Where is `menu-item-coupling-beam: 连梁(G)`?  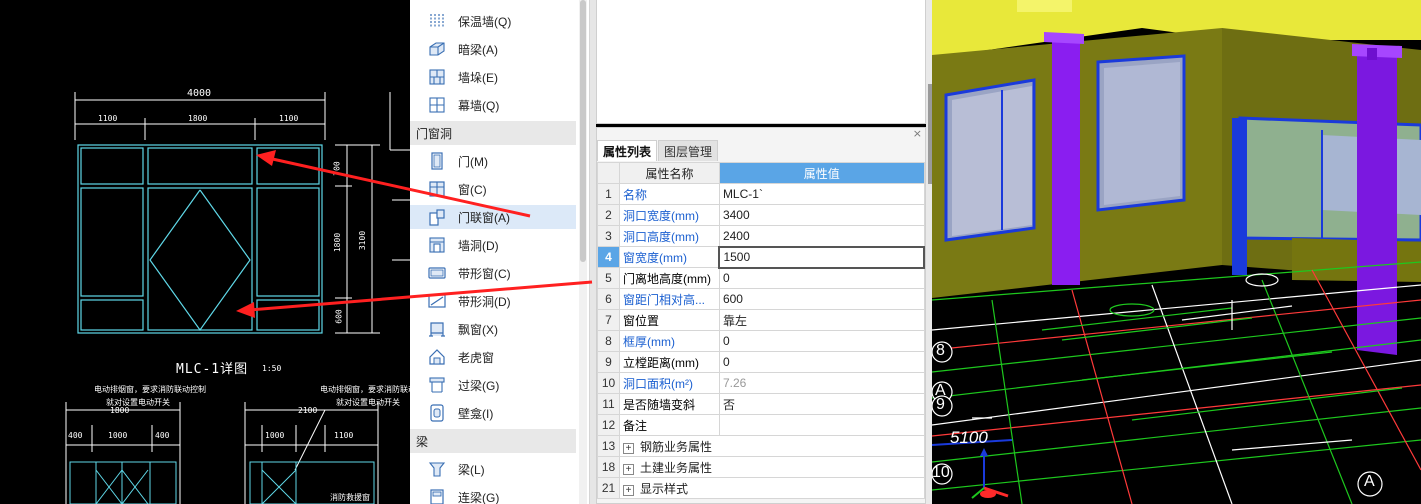
menu-item-coupling-beam: 连梁(G) is located at coordinates (493, 494).